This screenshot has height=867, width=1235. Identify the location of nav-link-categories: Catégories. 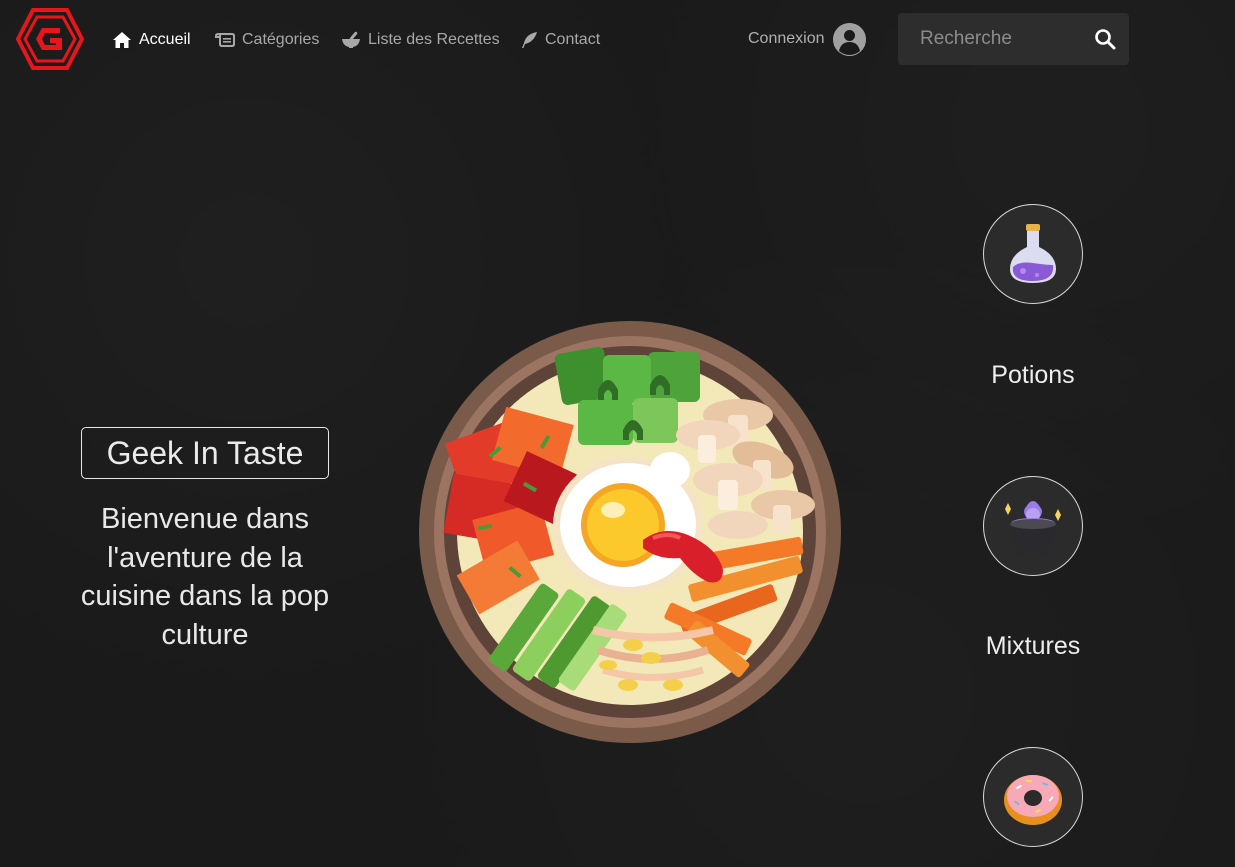
(267, 40).